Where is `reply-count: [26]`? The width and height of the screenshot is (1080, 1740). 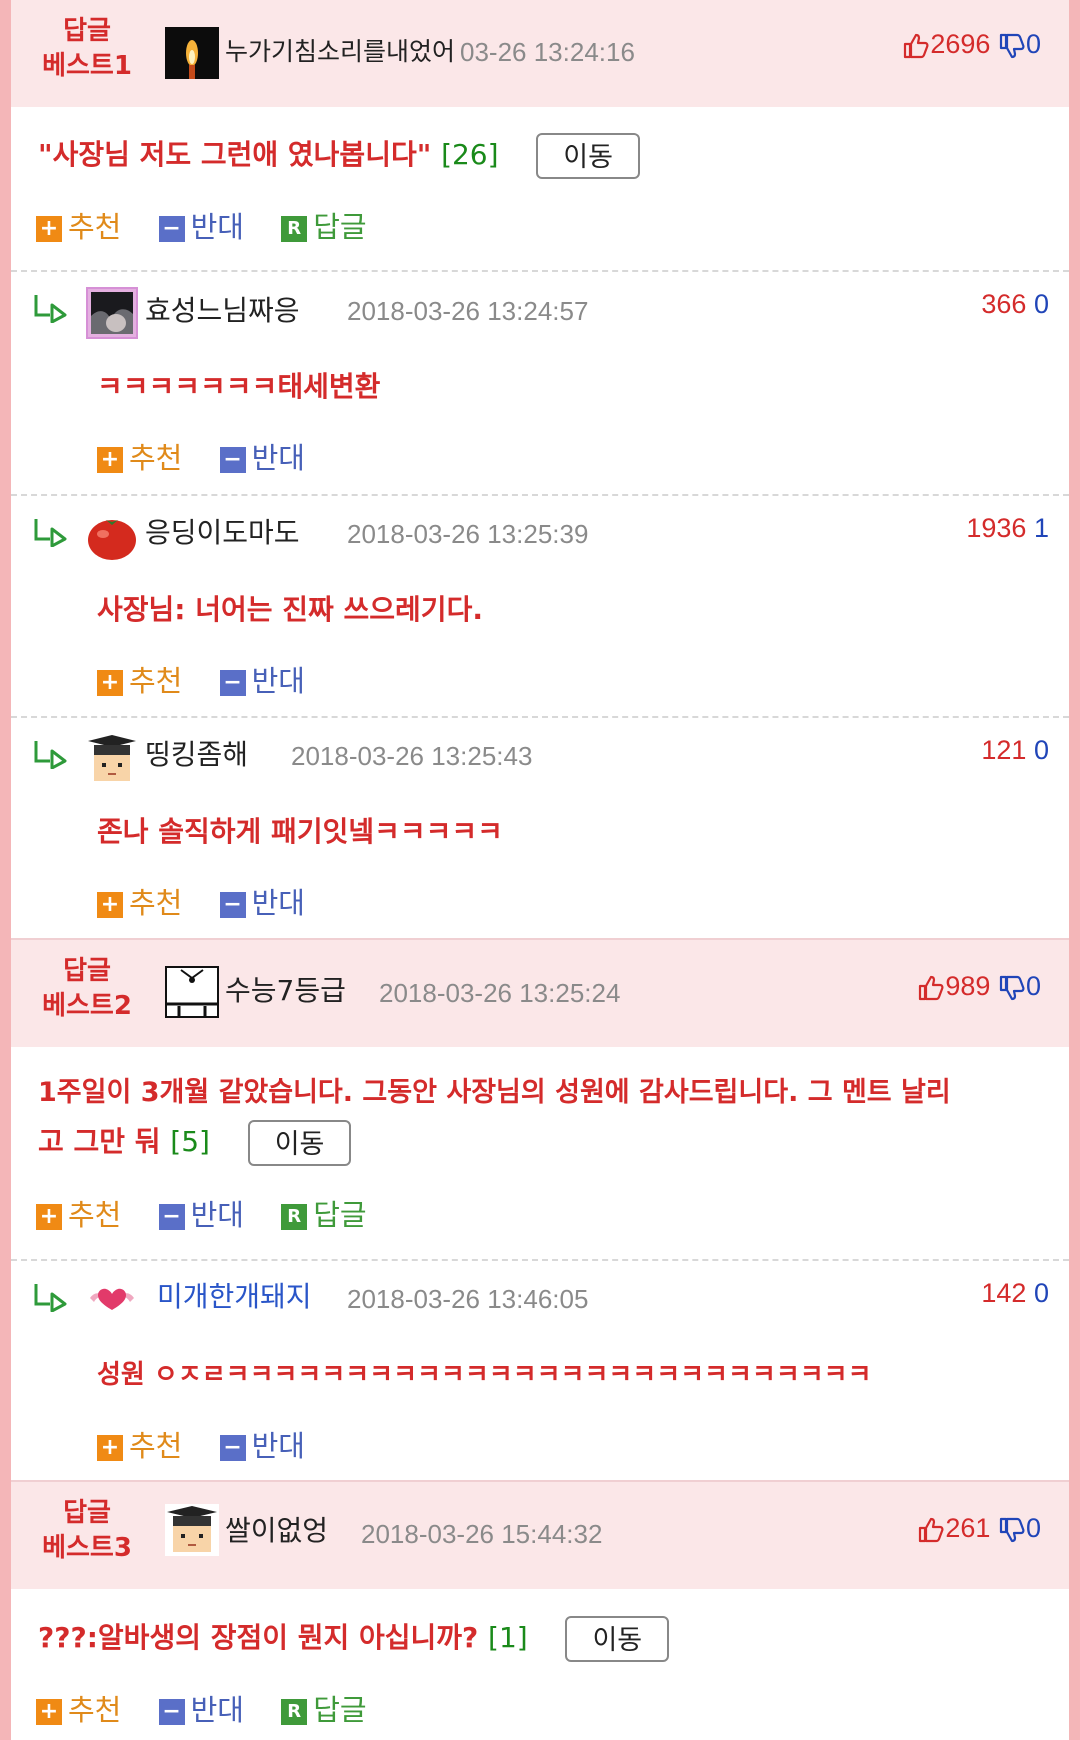 reply-count: [26] is located at coordinates (470, 154).